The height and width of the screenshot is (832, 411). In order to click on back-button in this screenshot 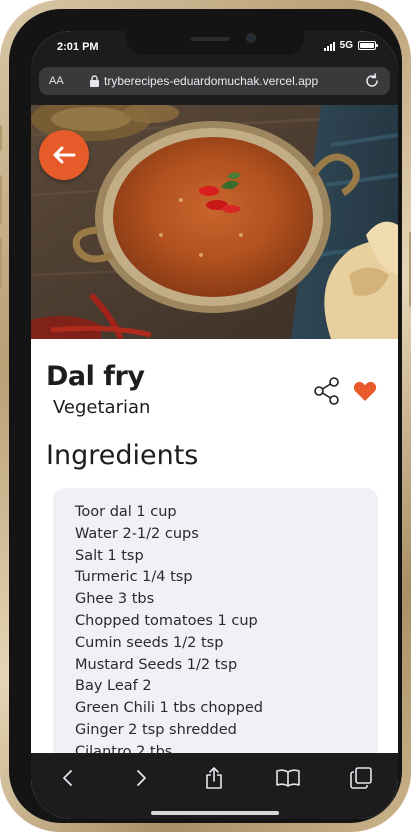, I will do `click(64, 155)`.